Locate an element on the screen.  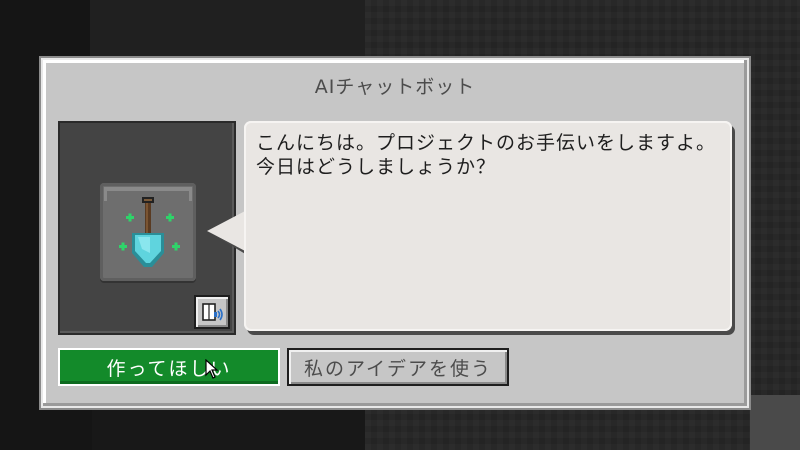
speech-bubble-tail is located at coordinates (227, 232).